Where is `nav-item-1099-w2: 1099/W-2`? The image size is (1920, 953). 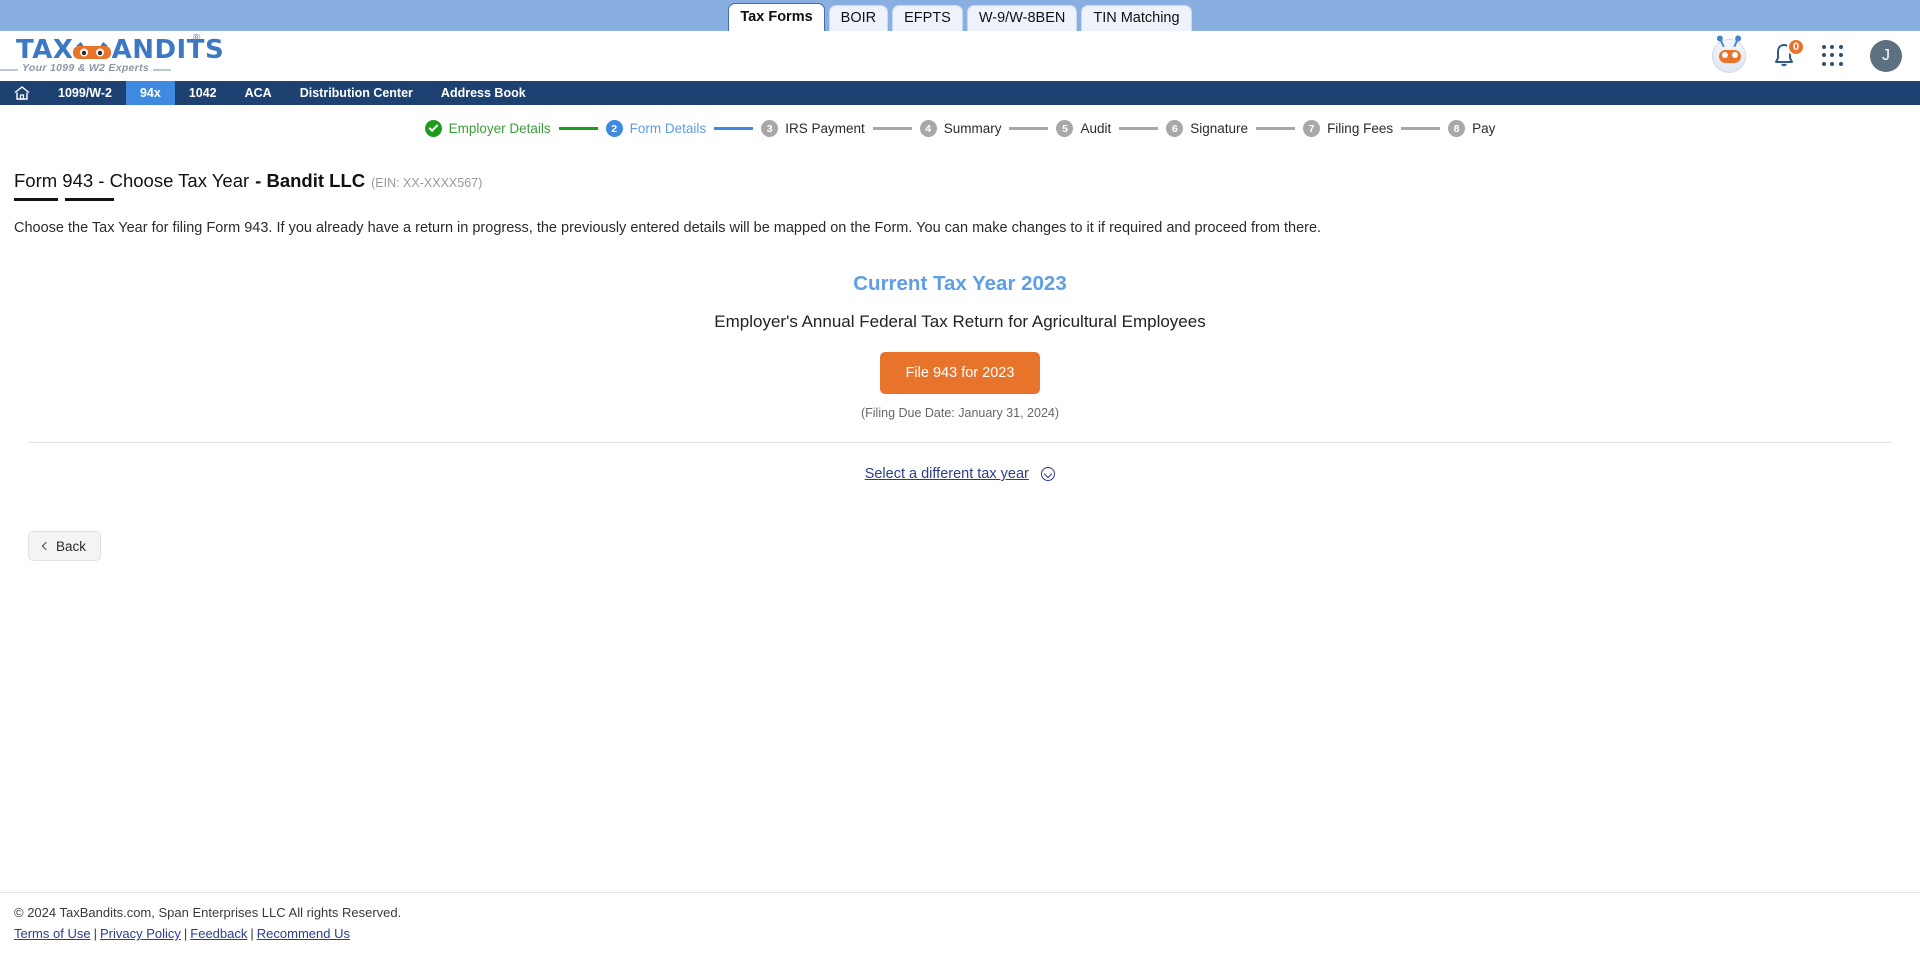
nav-item-1099-w2: 1099/W-2 is located at coordinates (85, 93).